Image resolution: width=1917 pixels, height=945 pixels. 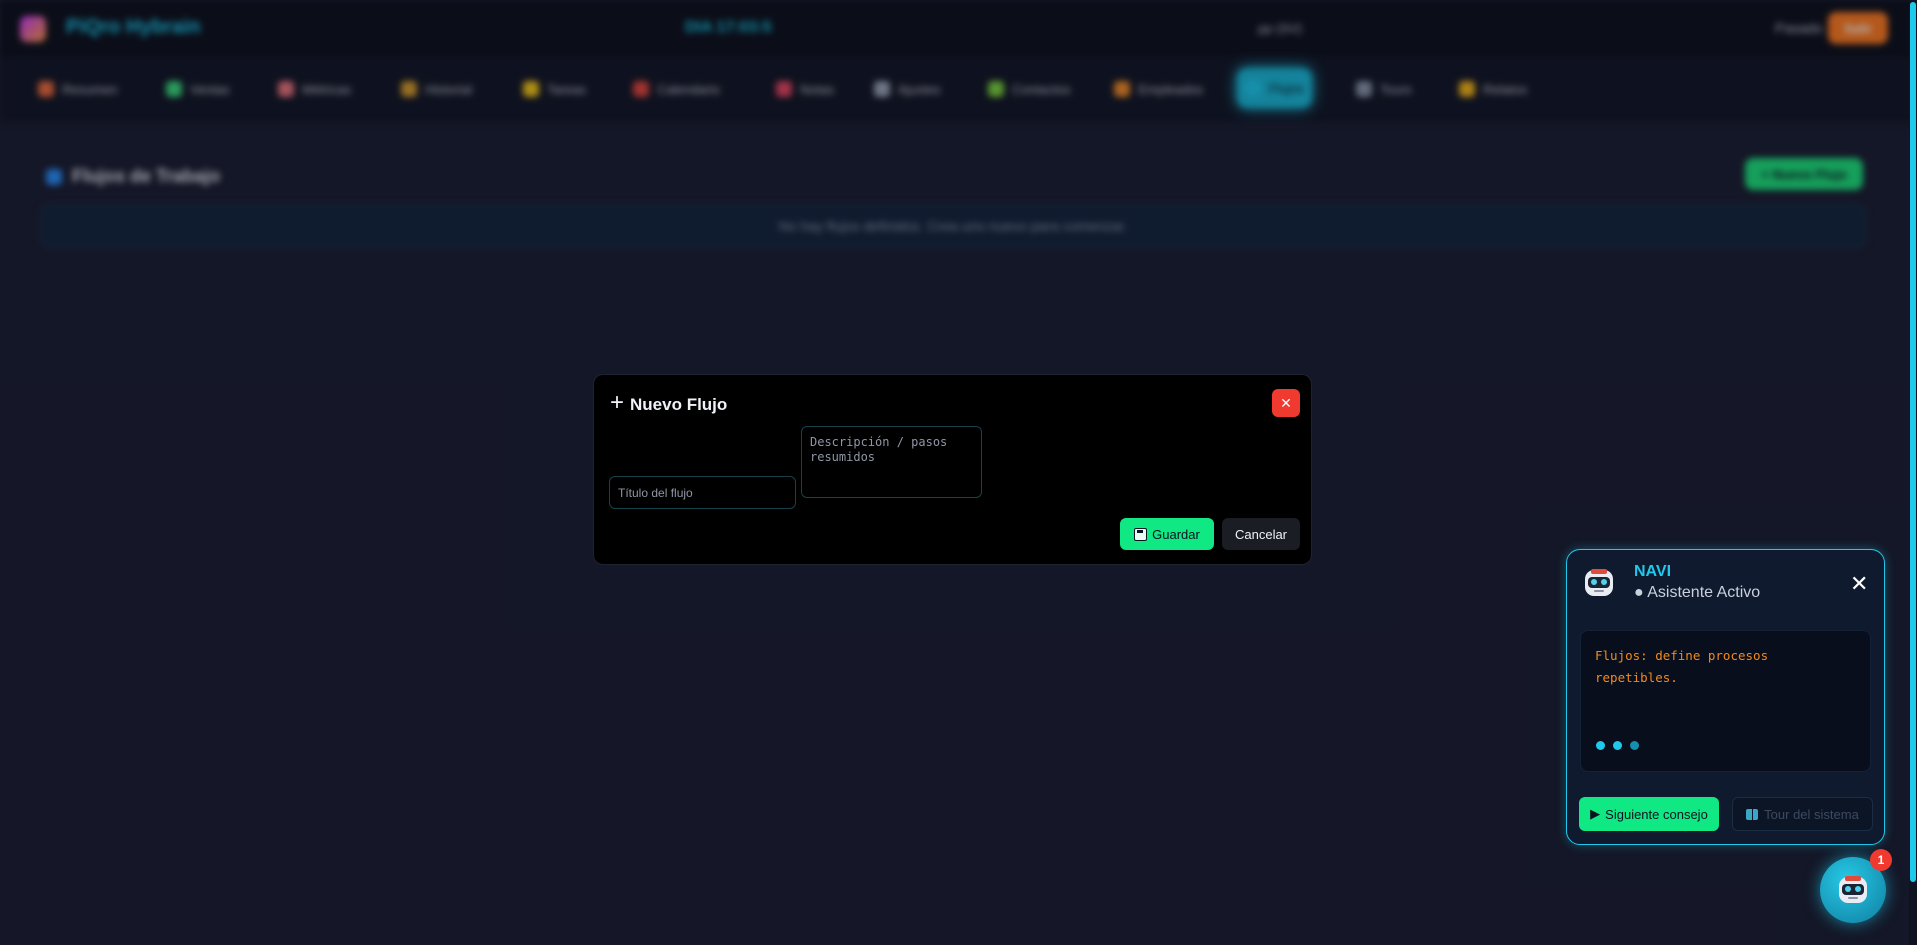 I want to click on new-flow-modal: + Nuevo Flujo ✕ Guardar Cancelar, so click(x=952, y=469).